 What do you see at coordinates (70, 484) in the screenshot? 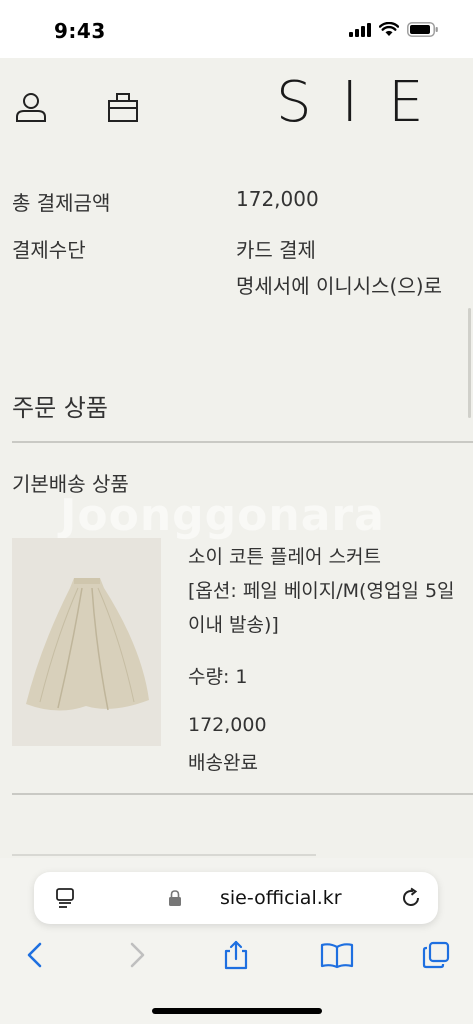
I see `shipping-group-label: 기본배송 상품` at bounding box center [70, 484].